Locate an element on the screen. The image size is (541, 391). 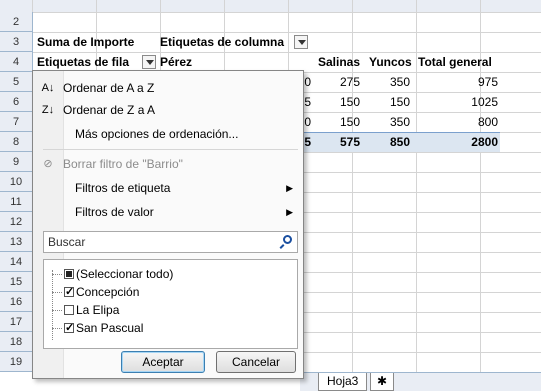
pivot-column-header-total: Total general is located at coordinates (455, 62).